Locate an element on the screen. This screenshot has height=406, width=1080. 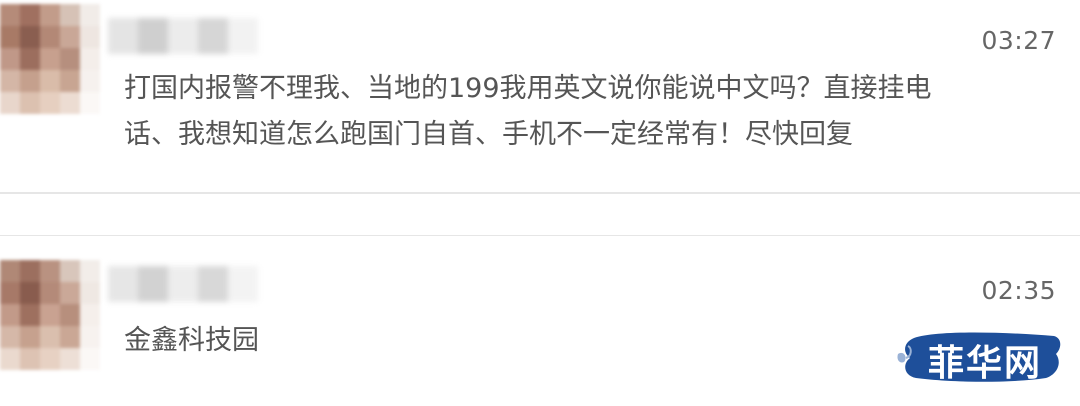
watermark-label: 菲华网 is located at coordinates (985, 363).